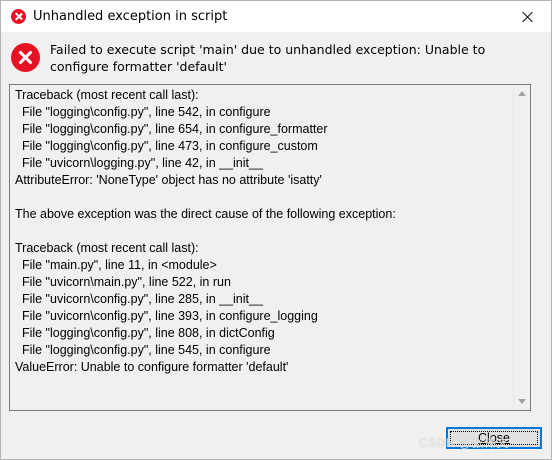 Image resolution: width=552 pixels, height=460 pixels. What do you see at coordinates (276, 16) in the screenshot?
I see `title-bar: Unhandled exception in script` at bounding box center [276, 16].